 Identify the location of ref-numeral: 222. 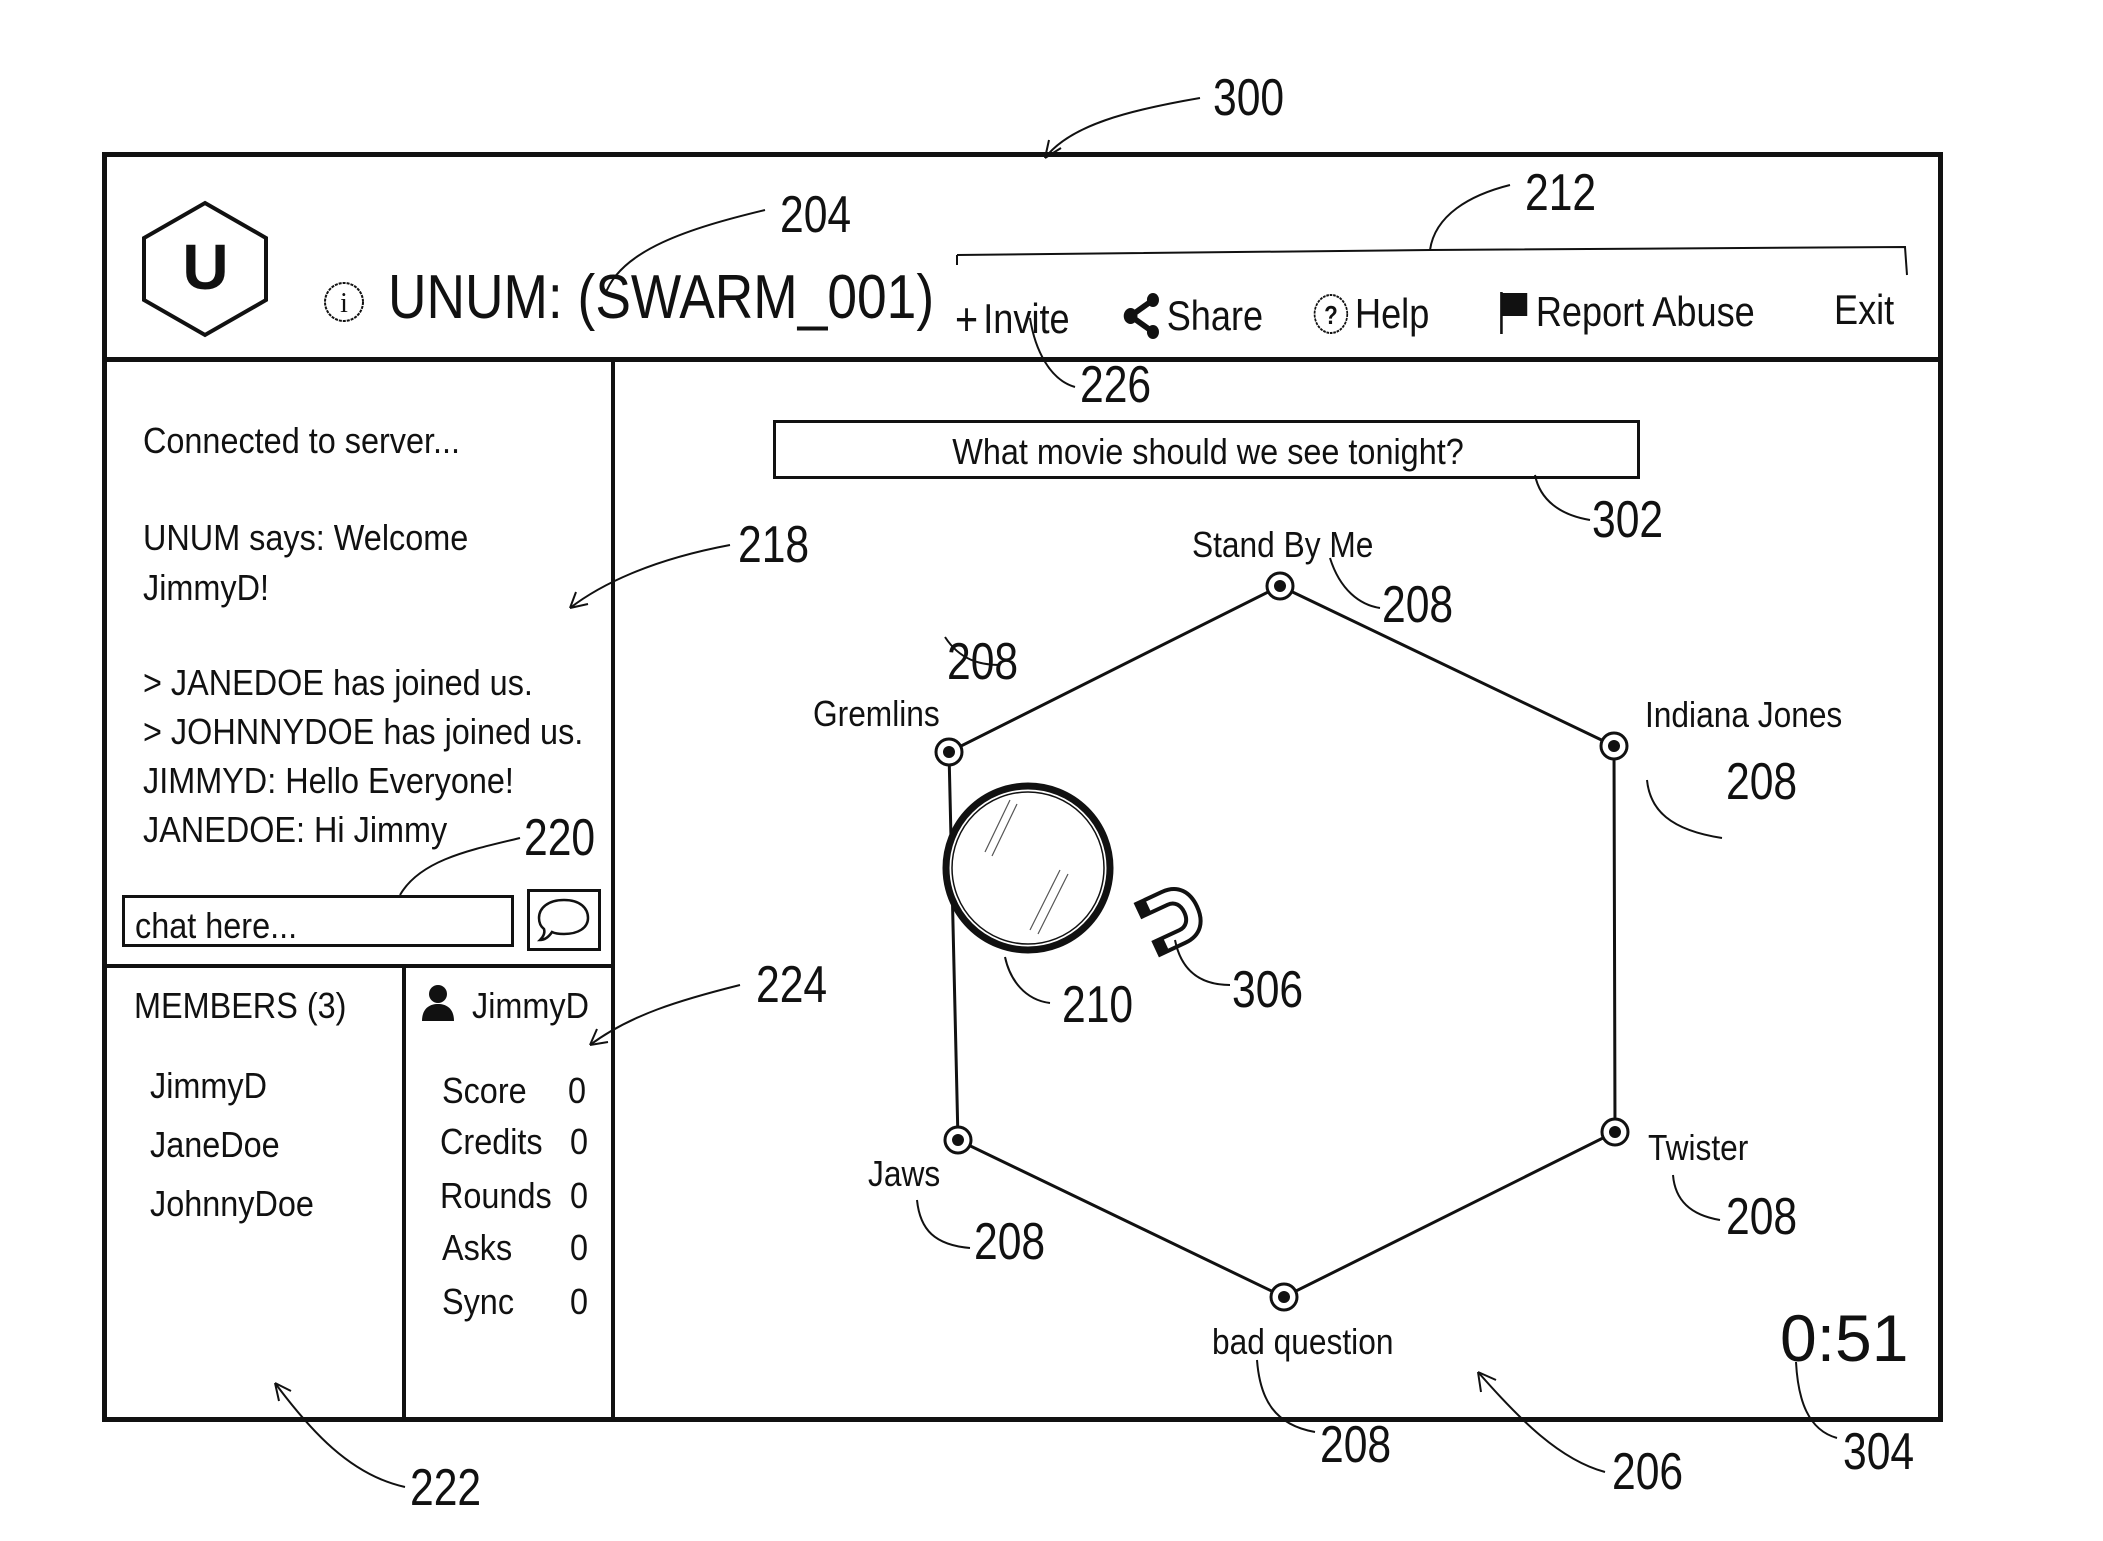
(446, 1488).